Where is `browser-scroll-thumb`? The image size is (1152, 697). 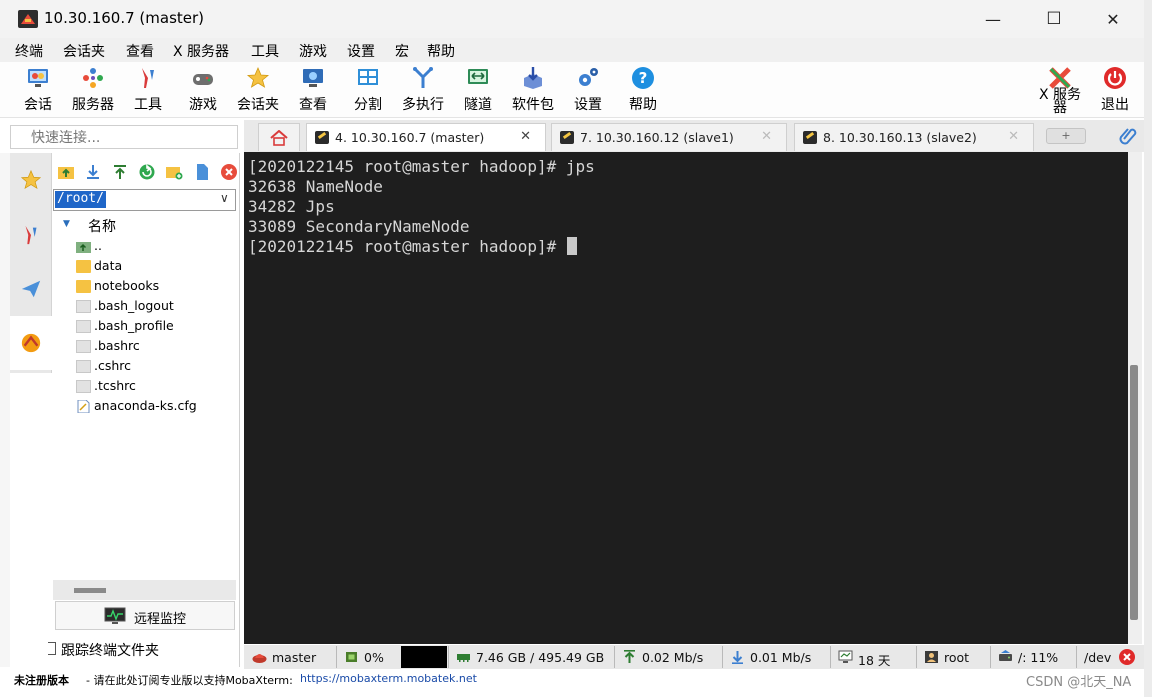
browser-scroll-thumb is located at coordinates (90, 590).